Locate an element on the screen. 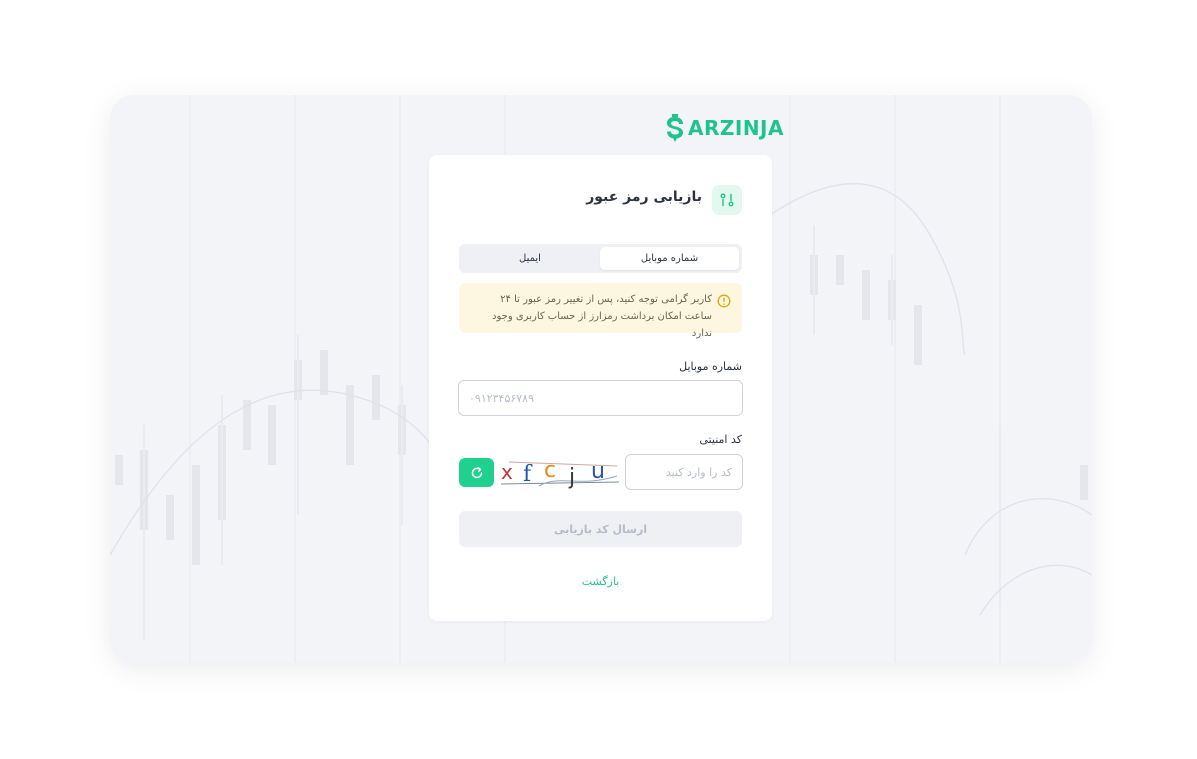 This screenshot has width=1197, height=759. svg-text: x is located at coordinates (507, 472).